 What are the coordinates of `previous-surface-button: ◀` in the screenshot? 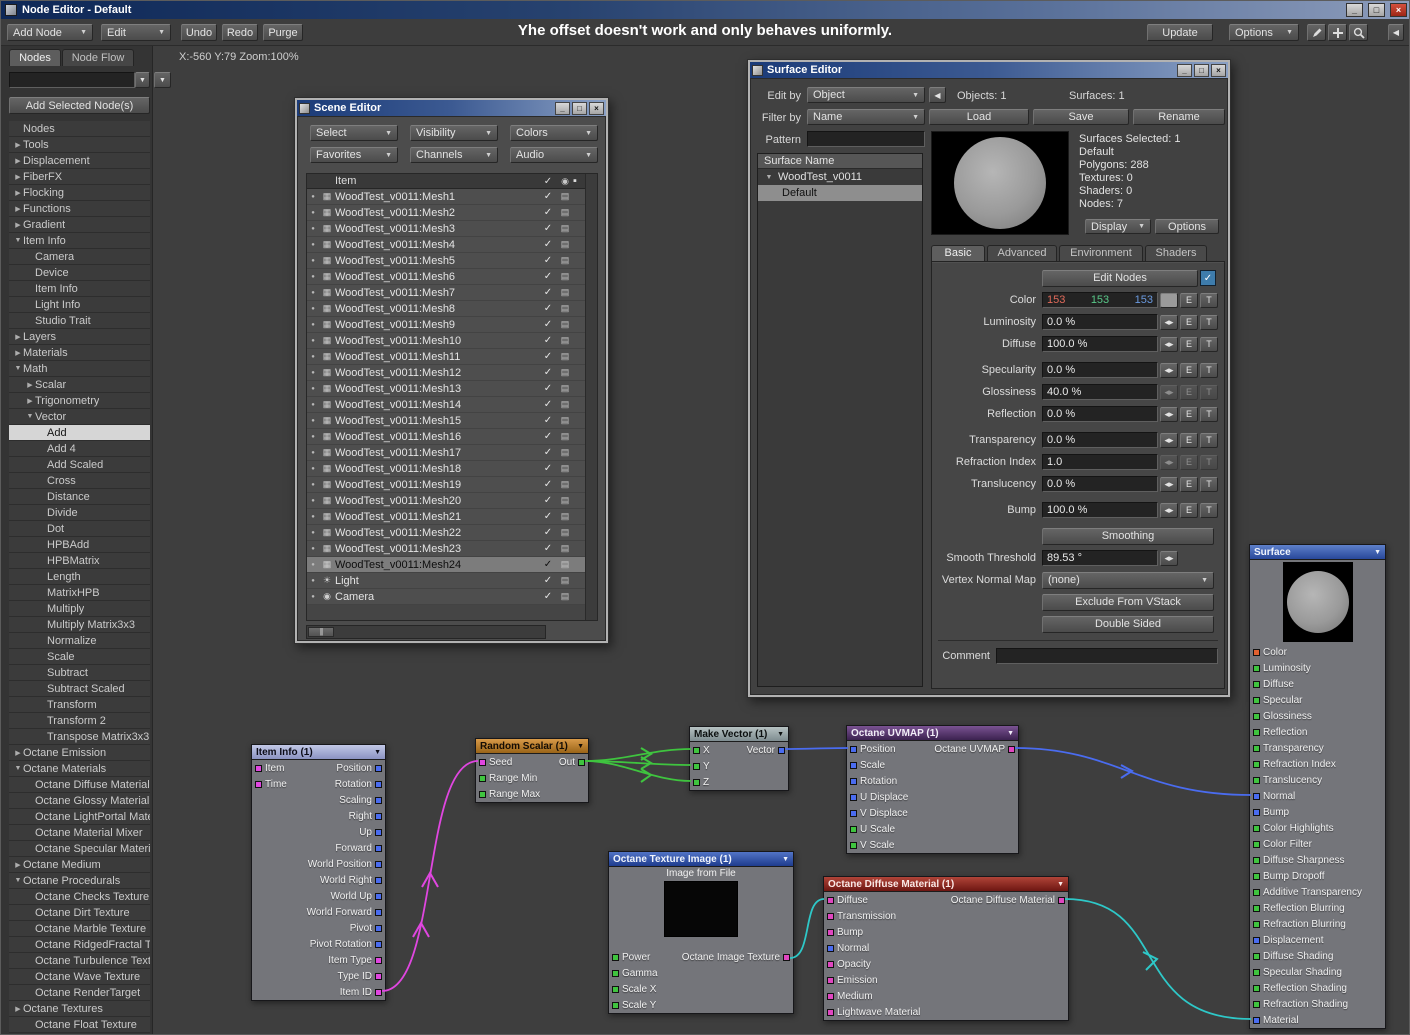 It's located at (937, 95).